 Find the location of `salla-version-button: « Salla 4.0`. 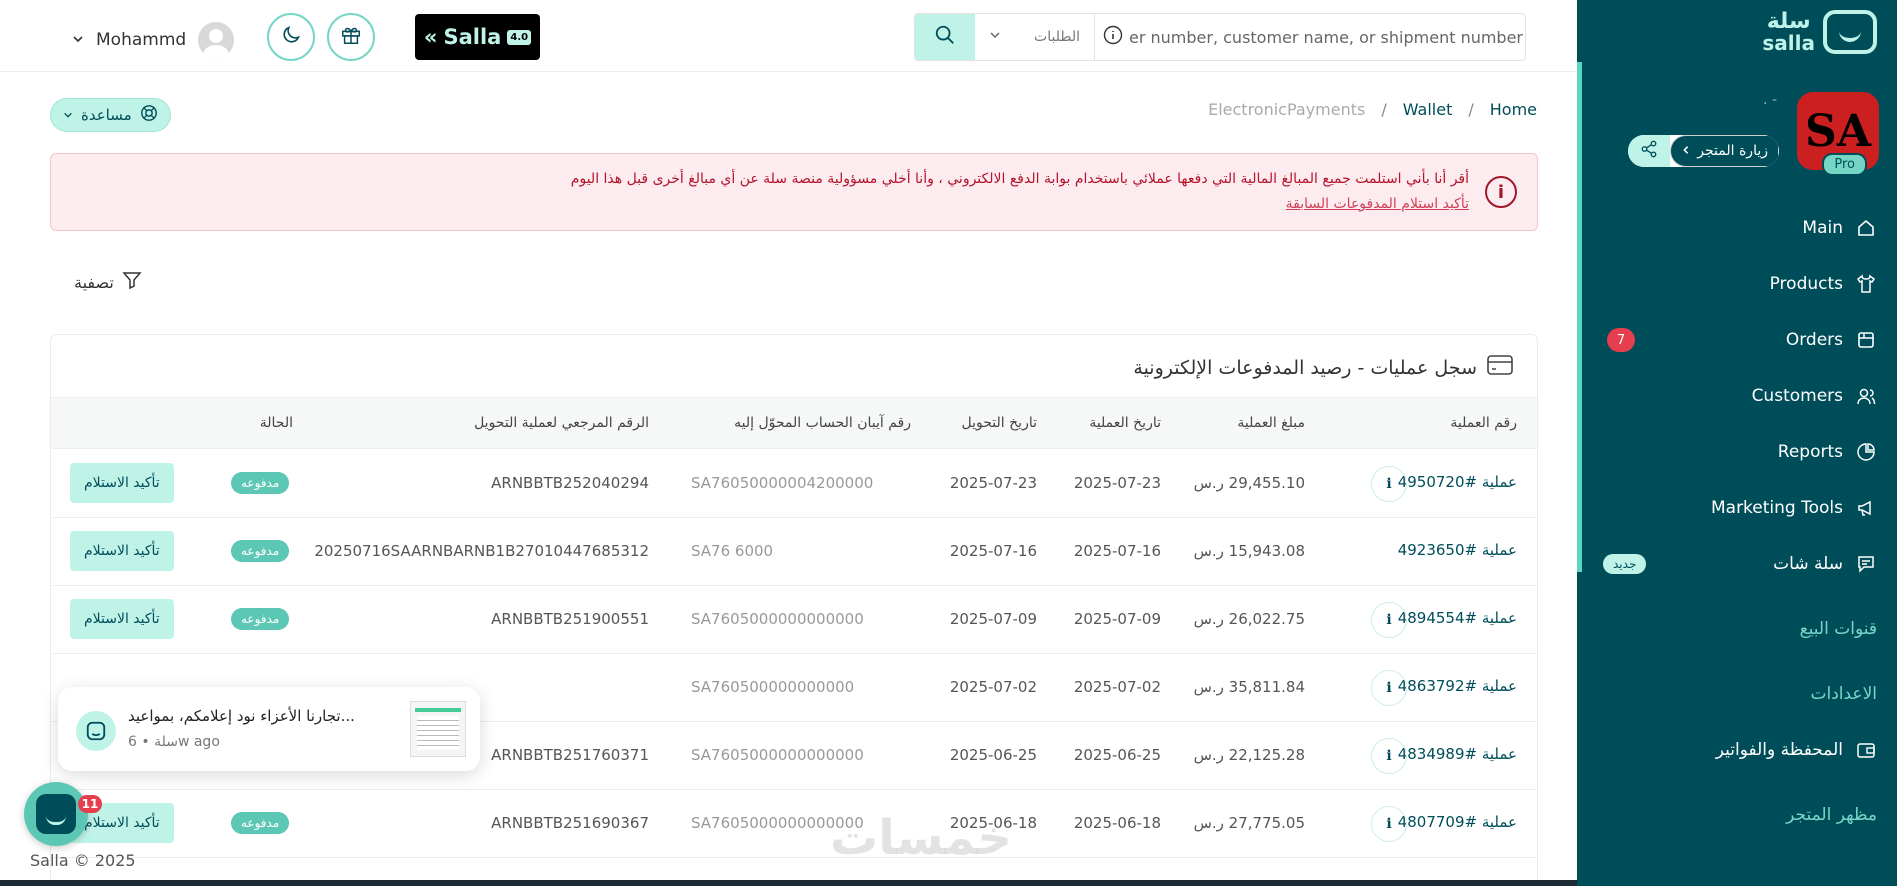

salla-version-button: « Salla 4.0 is located at coordinates (477, 37).